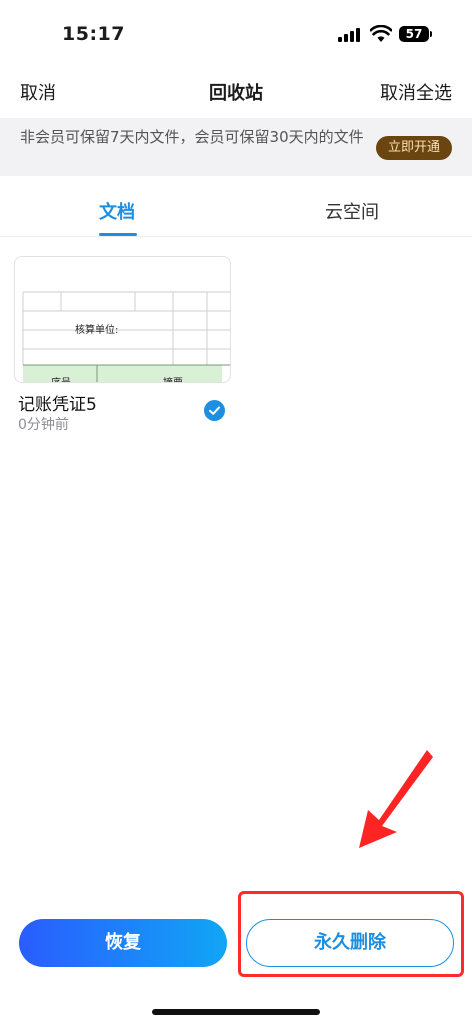  I want to click on nav-bar: 取消 回收站 取消全选, so click(236, 92).